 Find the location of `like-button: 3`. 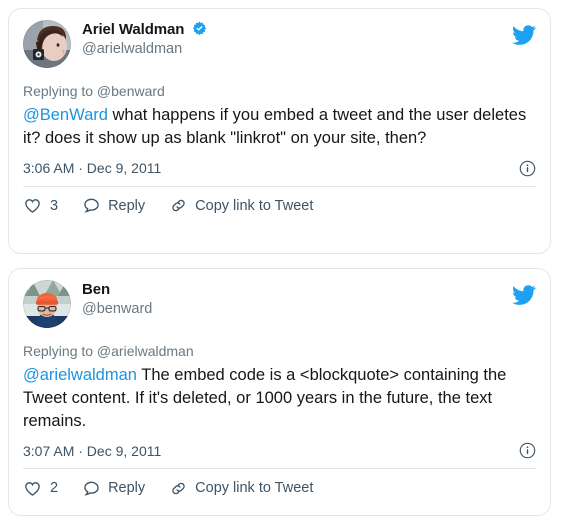

like-button: 3 is located at coordinates (40, 205).